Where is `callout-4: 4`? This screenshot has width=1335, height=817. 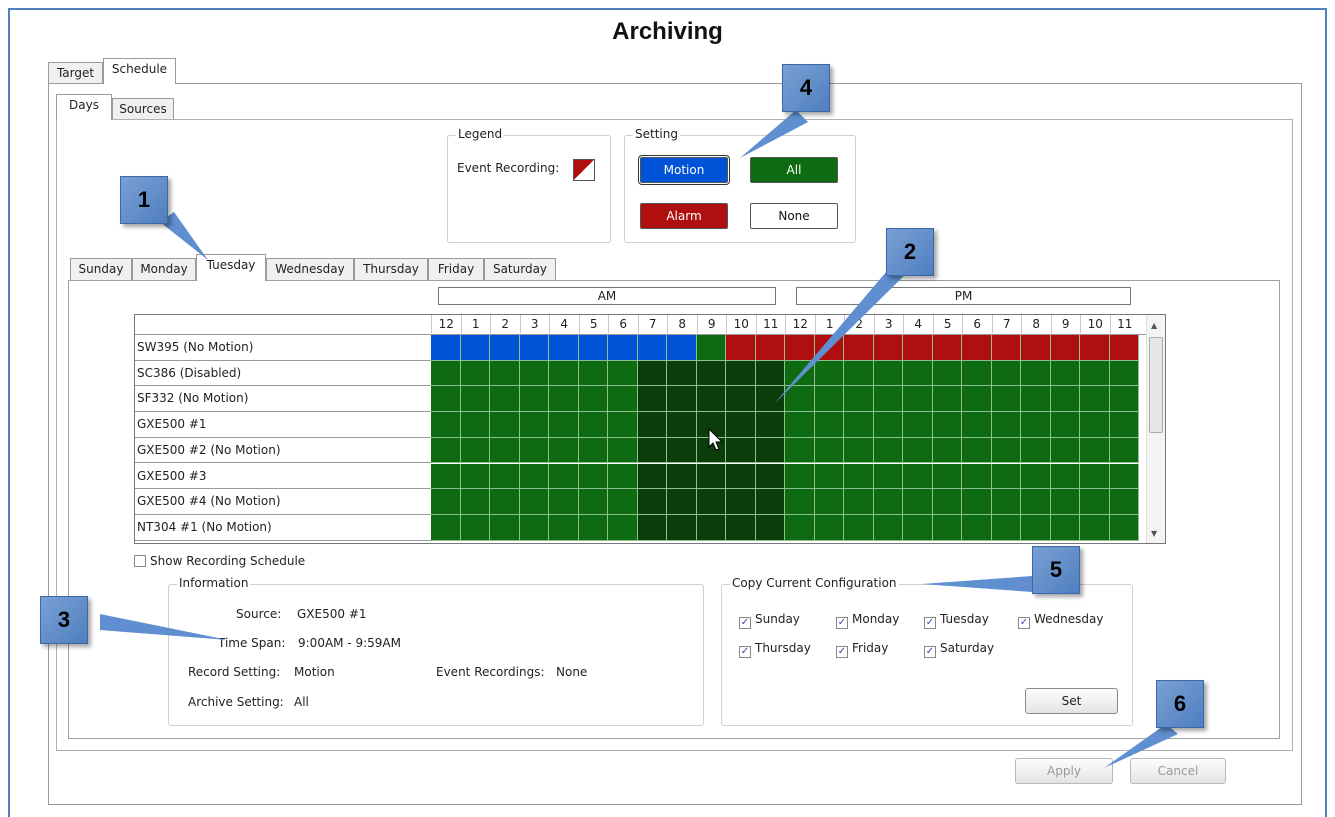
callout-4: 4 is located at coordinates (806, 88).